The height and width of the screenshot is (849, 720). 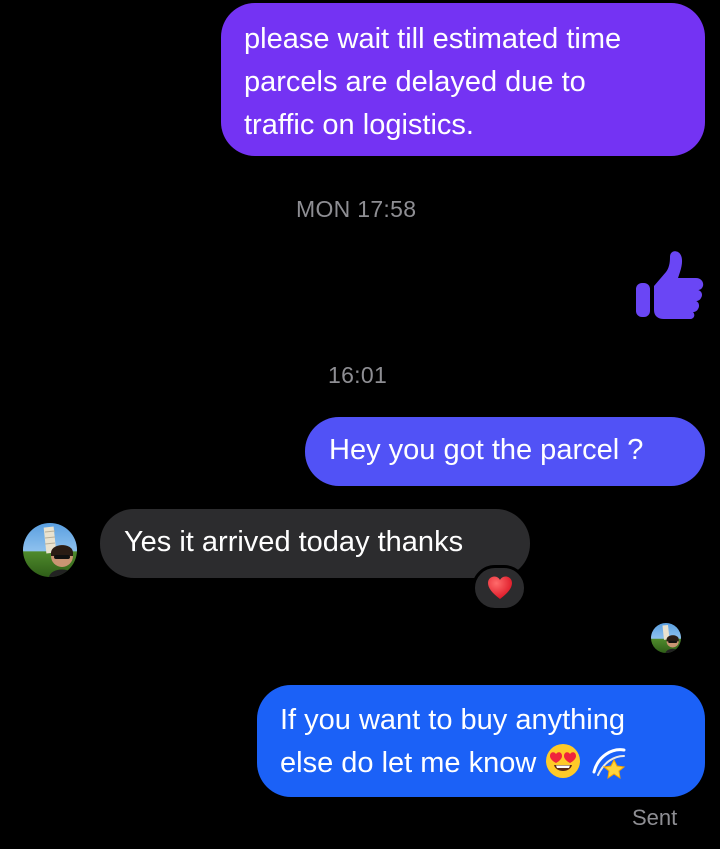 What do you see at coordinates (358, 375) in the screenshot?
I see `timestamp: 16:01` at bounding box center [358, 375].